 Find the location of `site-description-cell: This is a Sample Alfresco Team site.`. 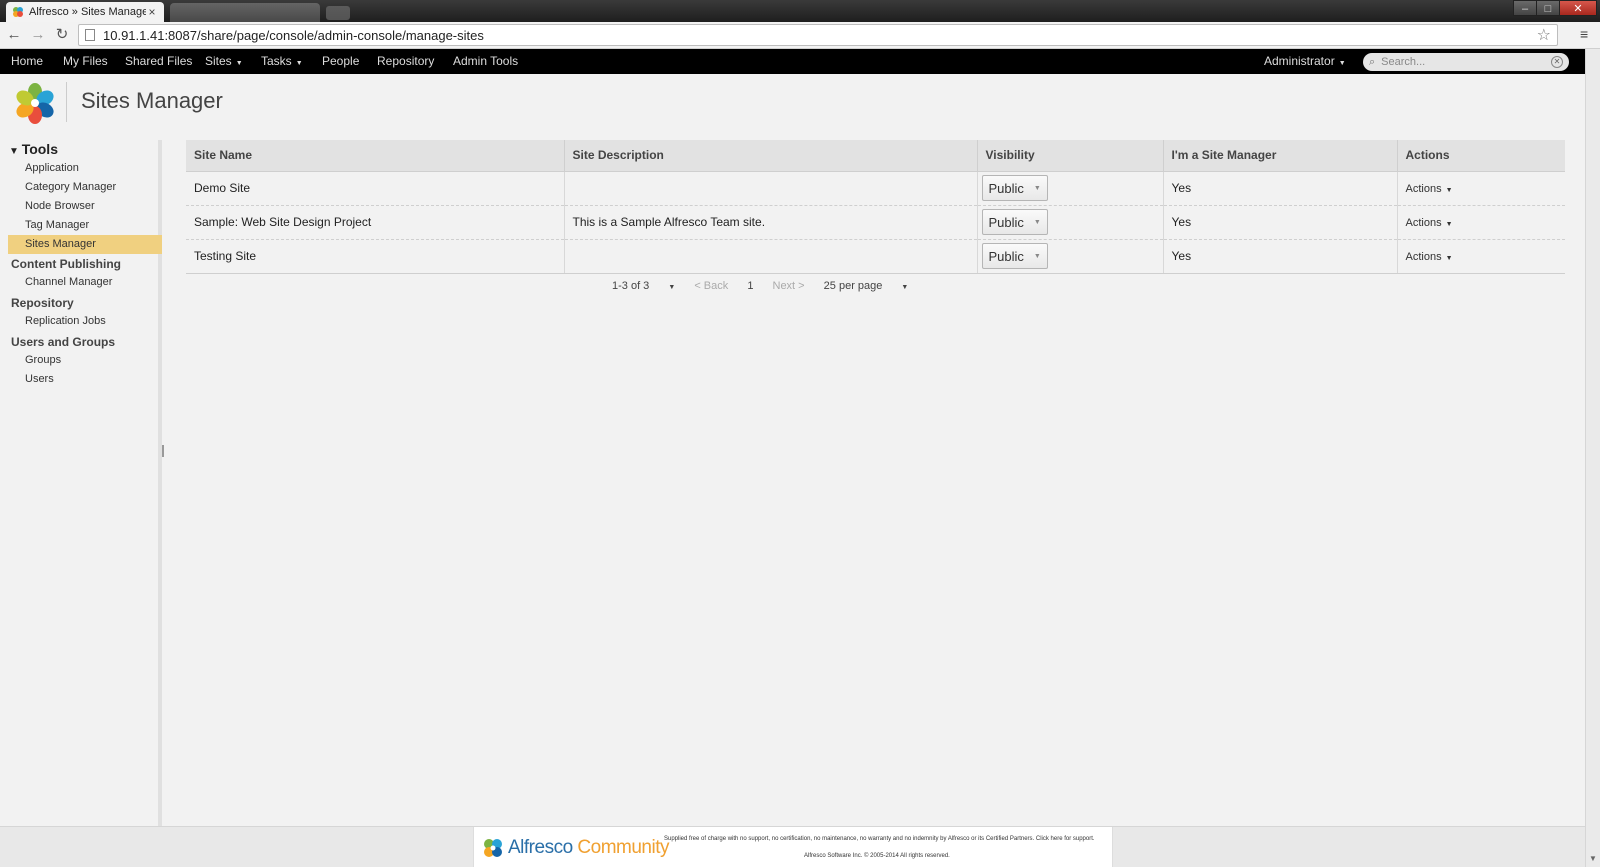

site-description-cell: This is a Sample Alfresco Team site. is located at coordinates (771, 222).